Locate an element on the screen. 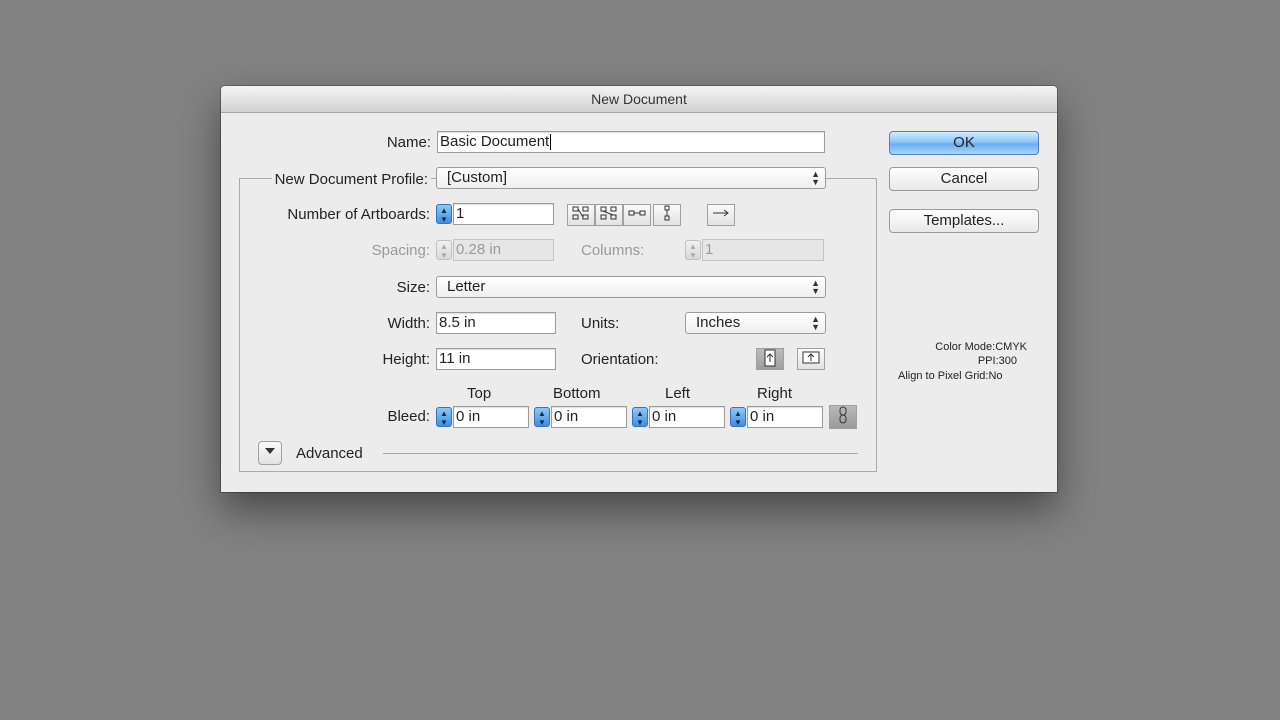 The width and height of the screenshot is (1280, 720). align-pixel-grid-info: Align to Pixel Grid:No is located at coordinates (950, 376).